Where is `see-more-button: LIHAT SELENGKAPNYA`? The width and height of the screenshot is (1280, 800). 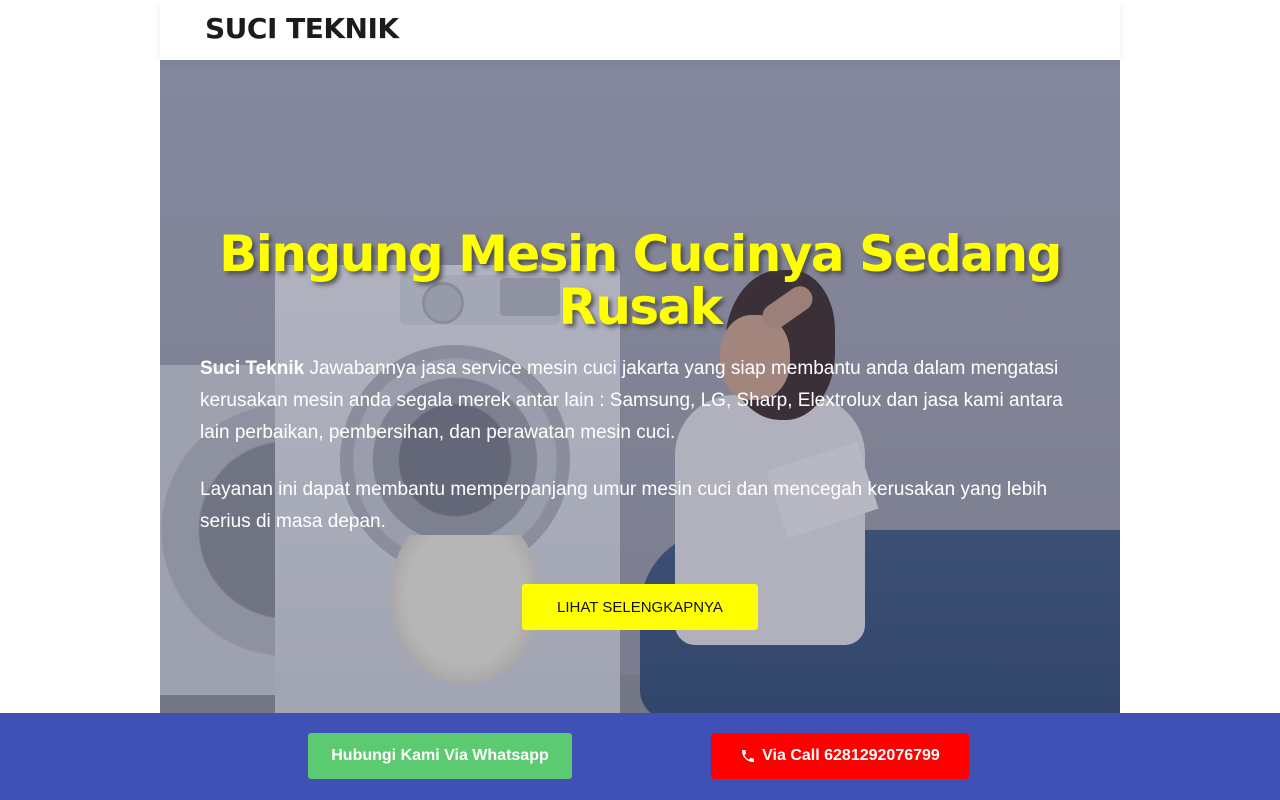
see-more-button: LIHAT SELENGKAPNYA is located at coordinates (640, 607).